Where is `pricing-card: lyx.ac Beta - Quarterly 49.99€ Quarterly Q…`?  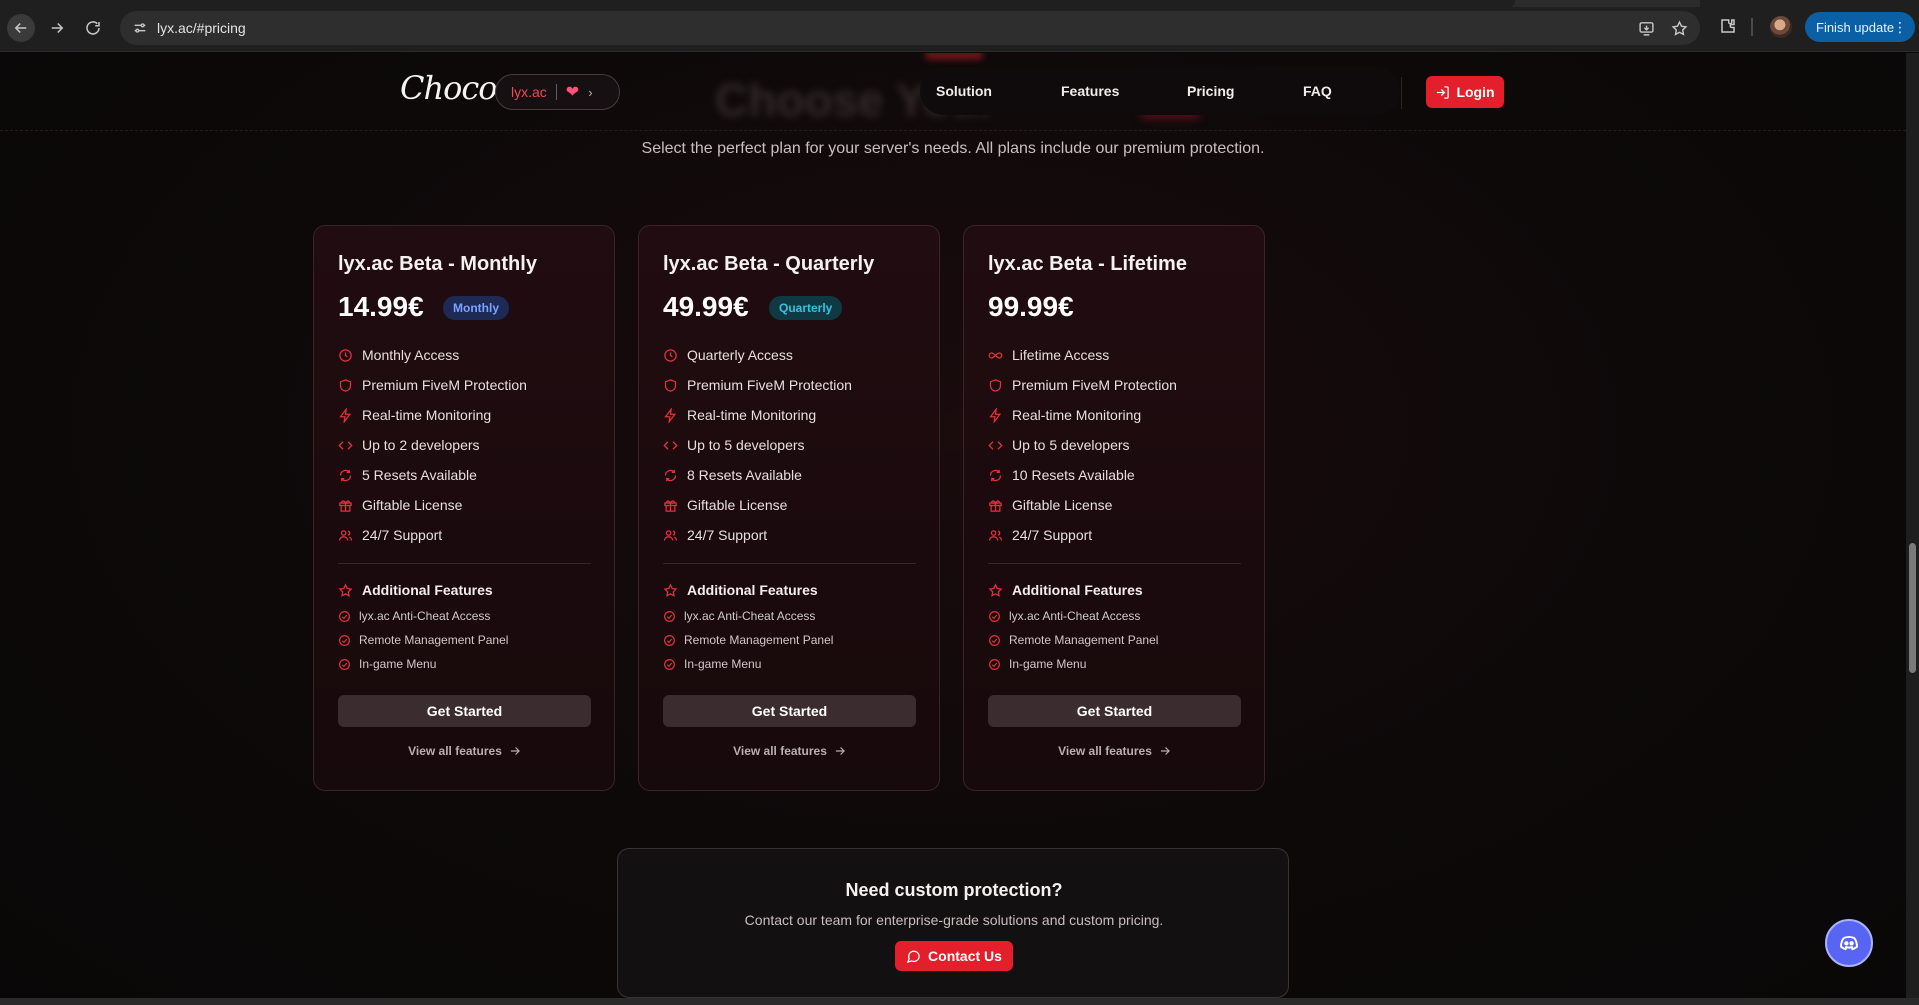
pricing-card: lyx.ac Beta - Quarterly 49.99€ Quarterly Q… is located at coordinates (789, 508).